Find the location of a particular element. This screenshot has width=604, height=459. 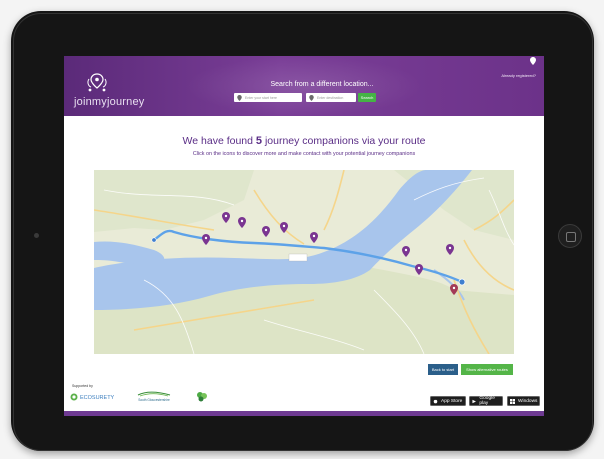

ecosurety-logo: ECOSURETY is located at coordinates (96, 397).